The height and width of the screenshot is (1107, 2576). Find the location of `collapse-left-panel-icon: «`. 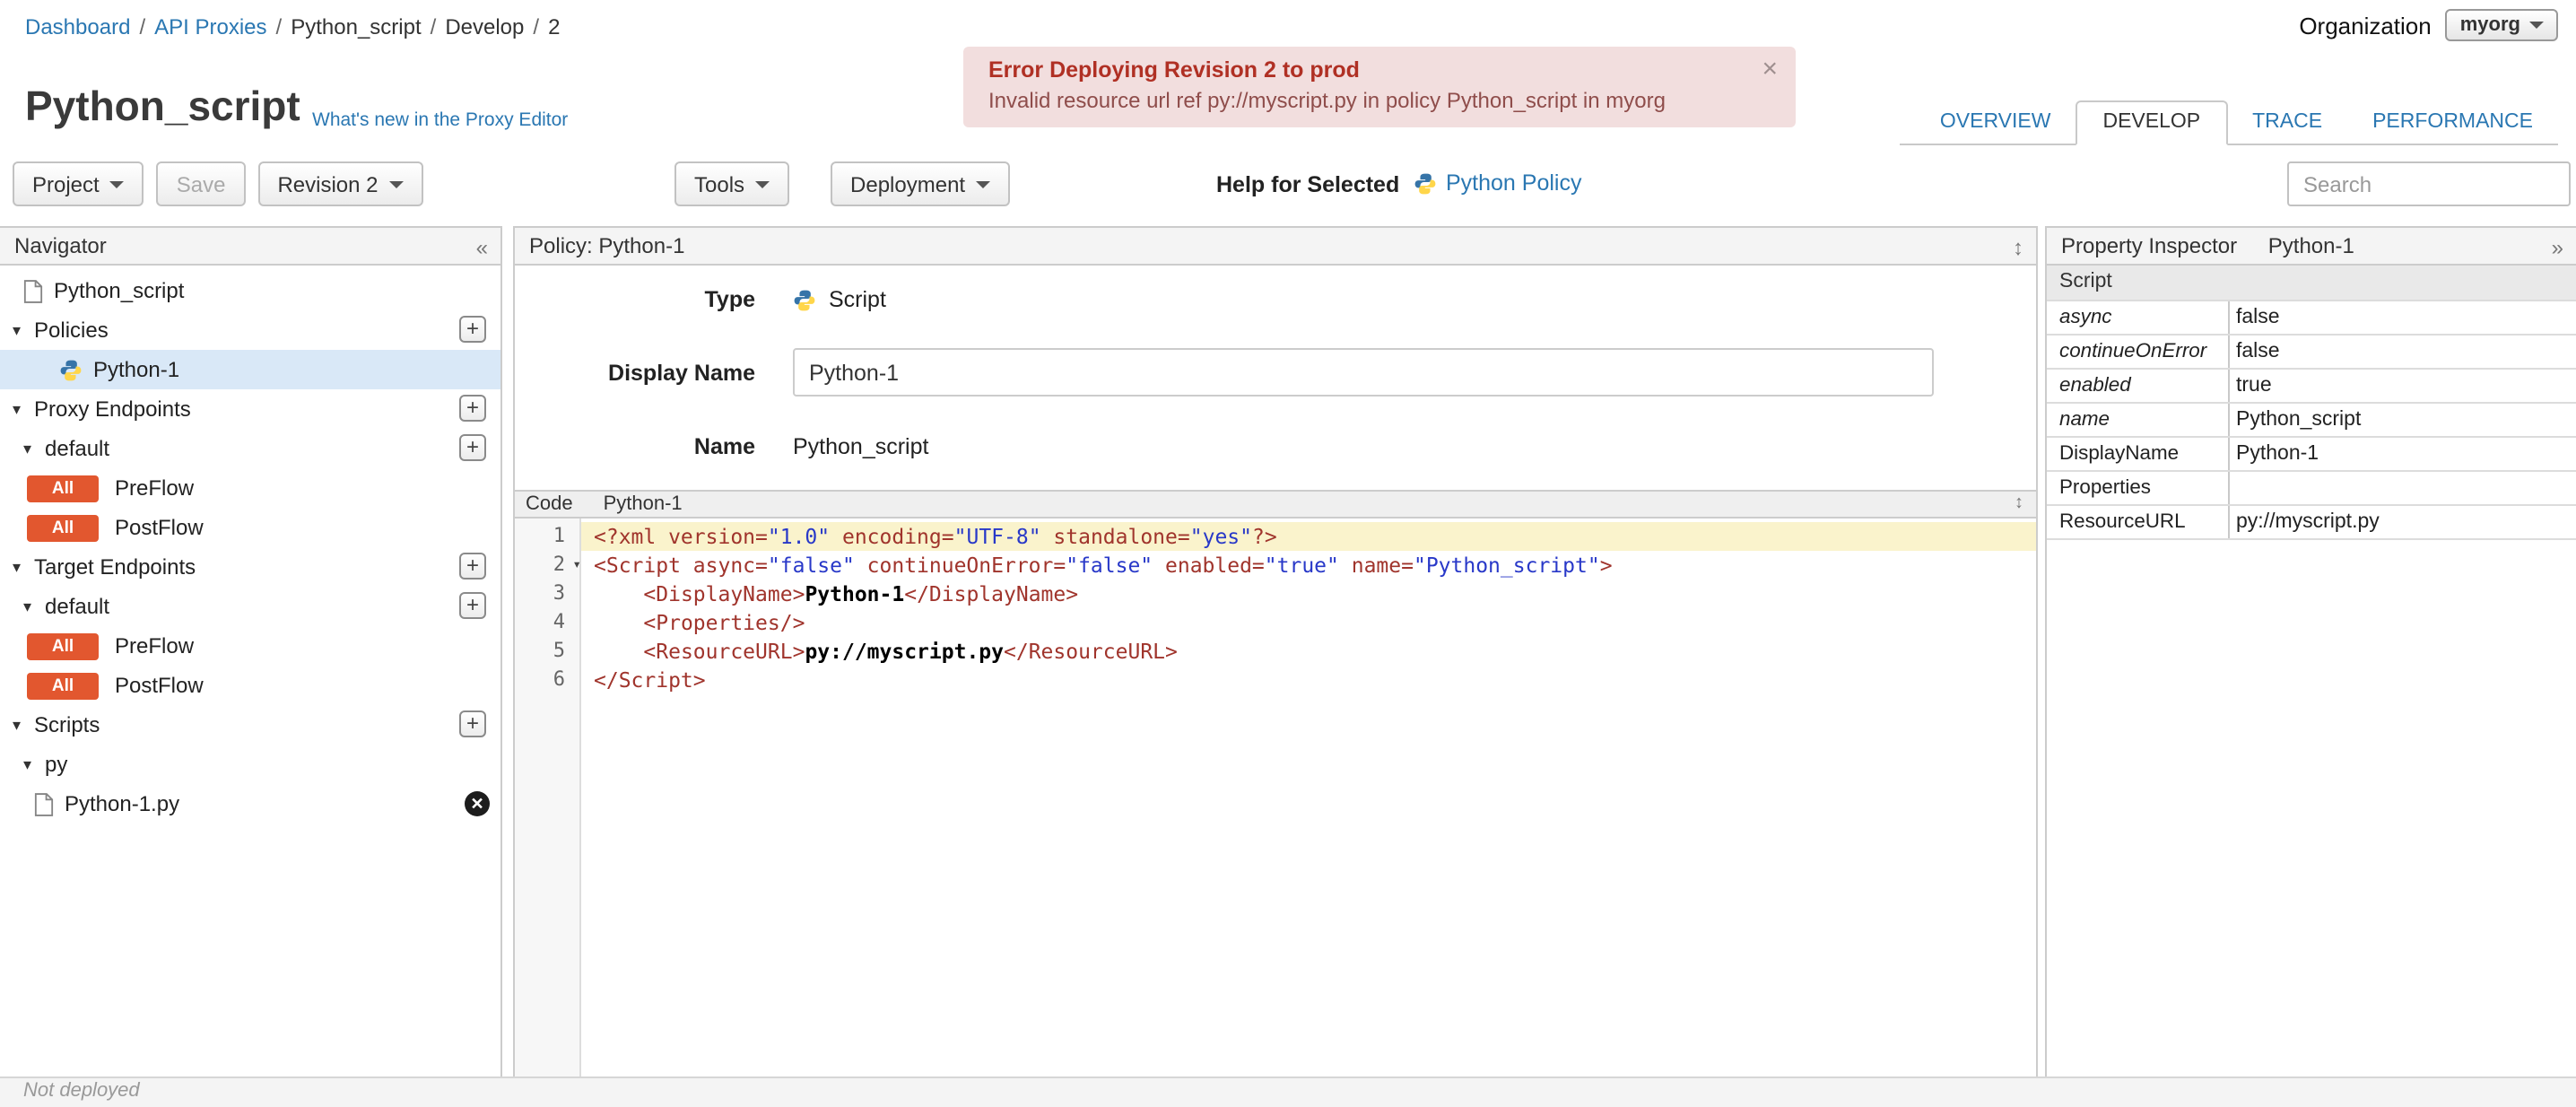

collapse-left-panel-icon: « is located at coordinates (482, 248).